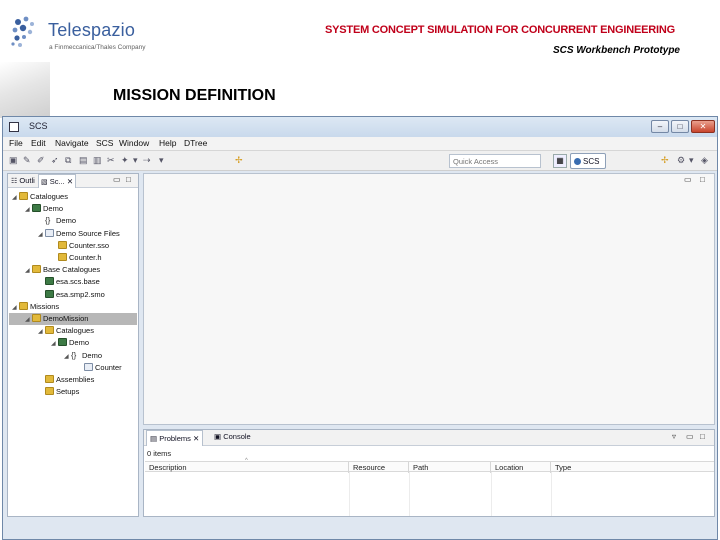 The image size is (720, 540). I want to click on outline-icon: ☷, so click(14, 181).